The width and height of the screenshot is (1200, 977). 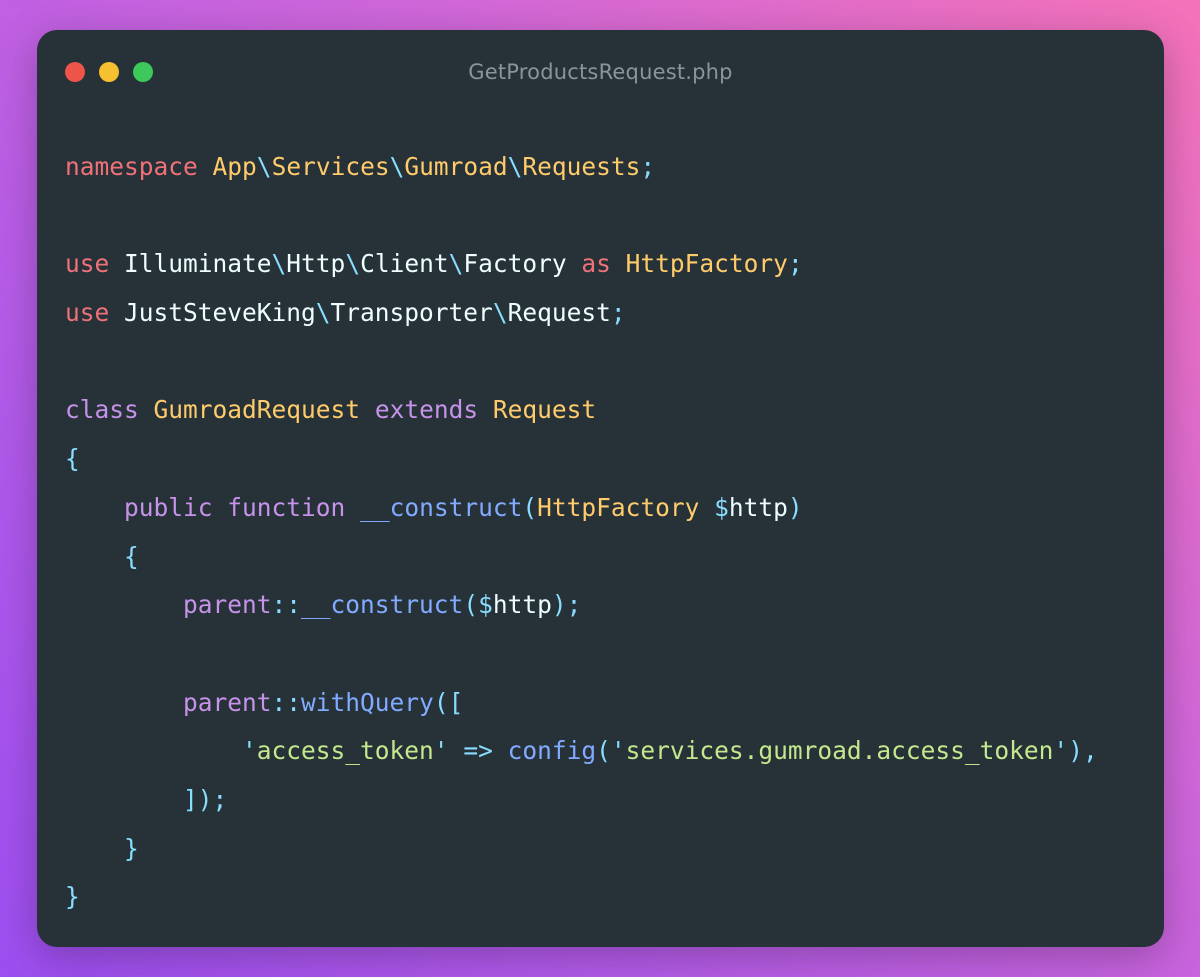 I want to click on code-token: App, so click(x=234, y=166).